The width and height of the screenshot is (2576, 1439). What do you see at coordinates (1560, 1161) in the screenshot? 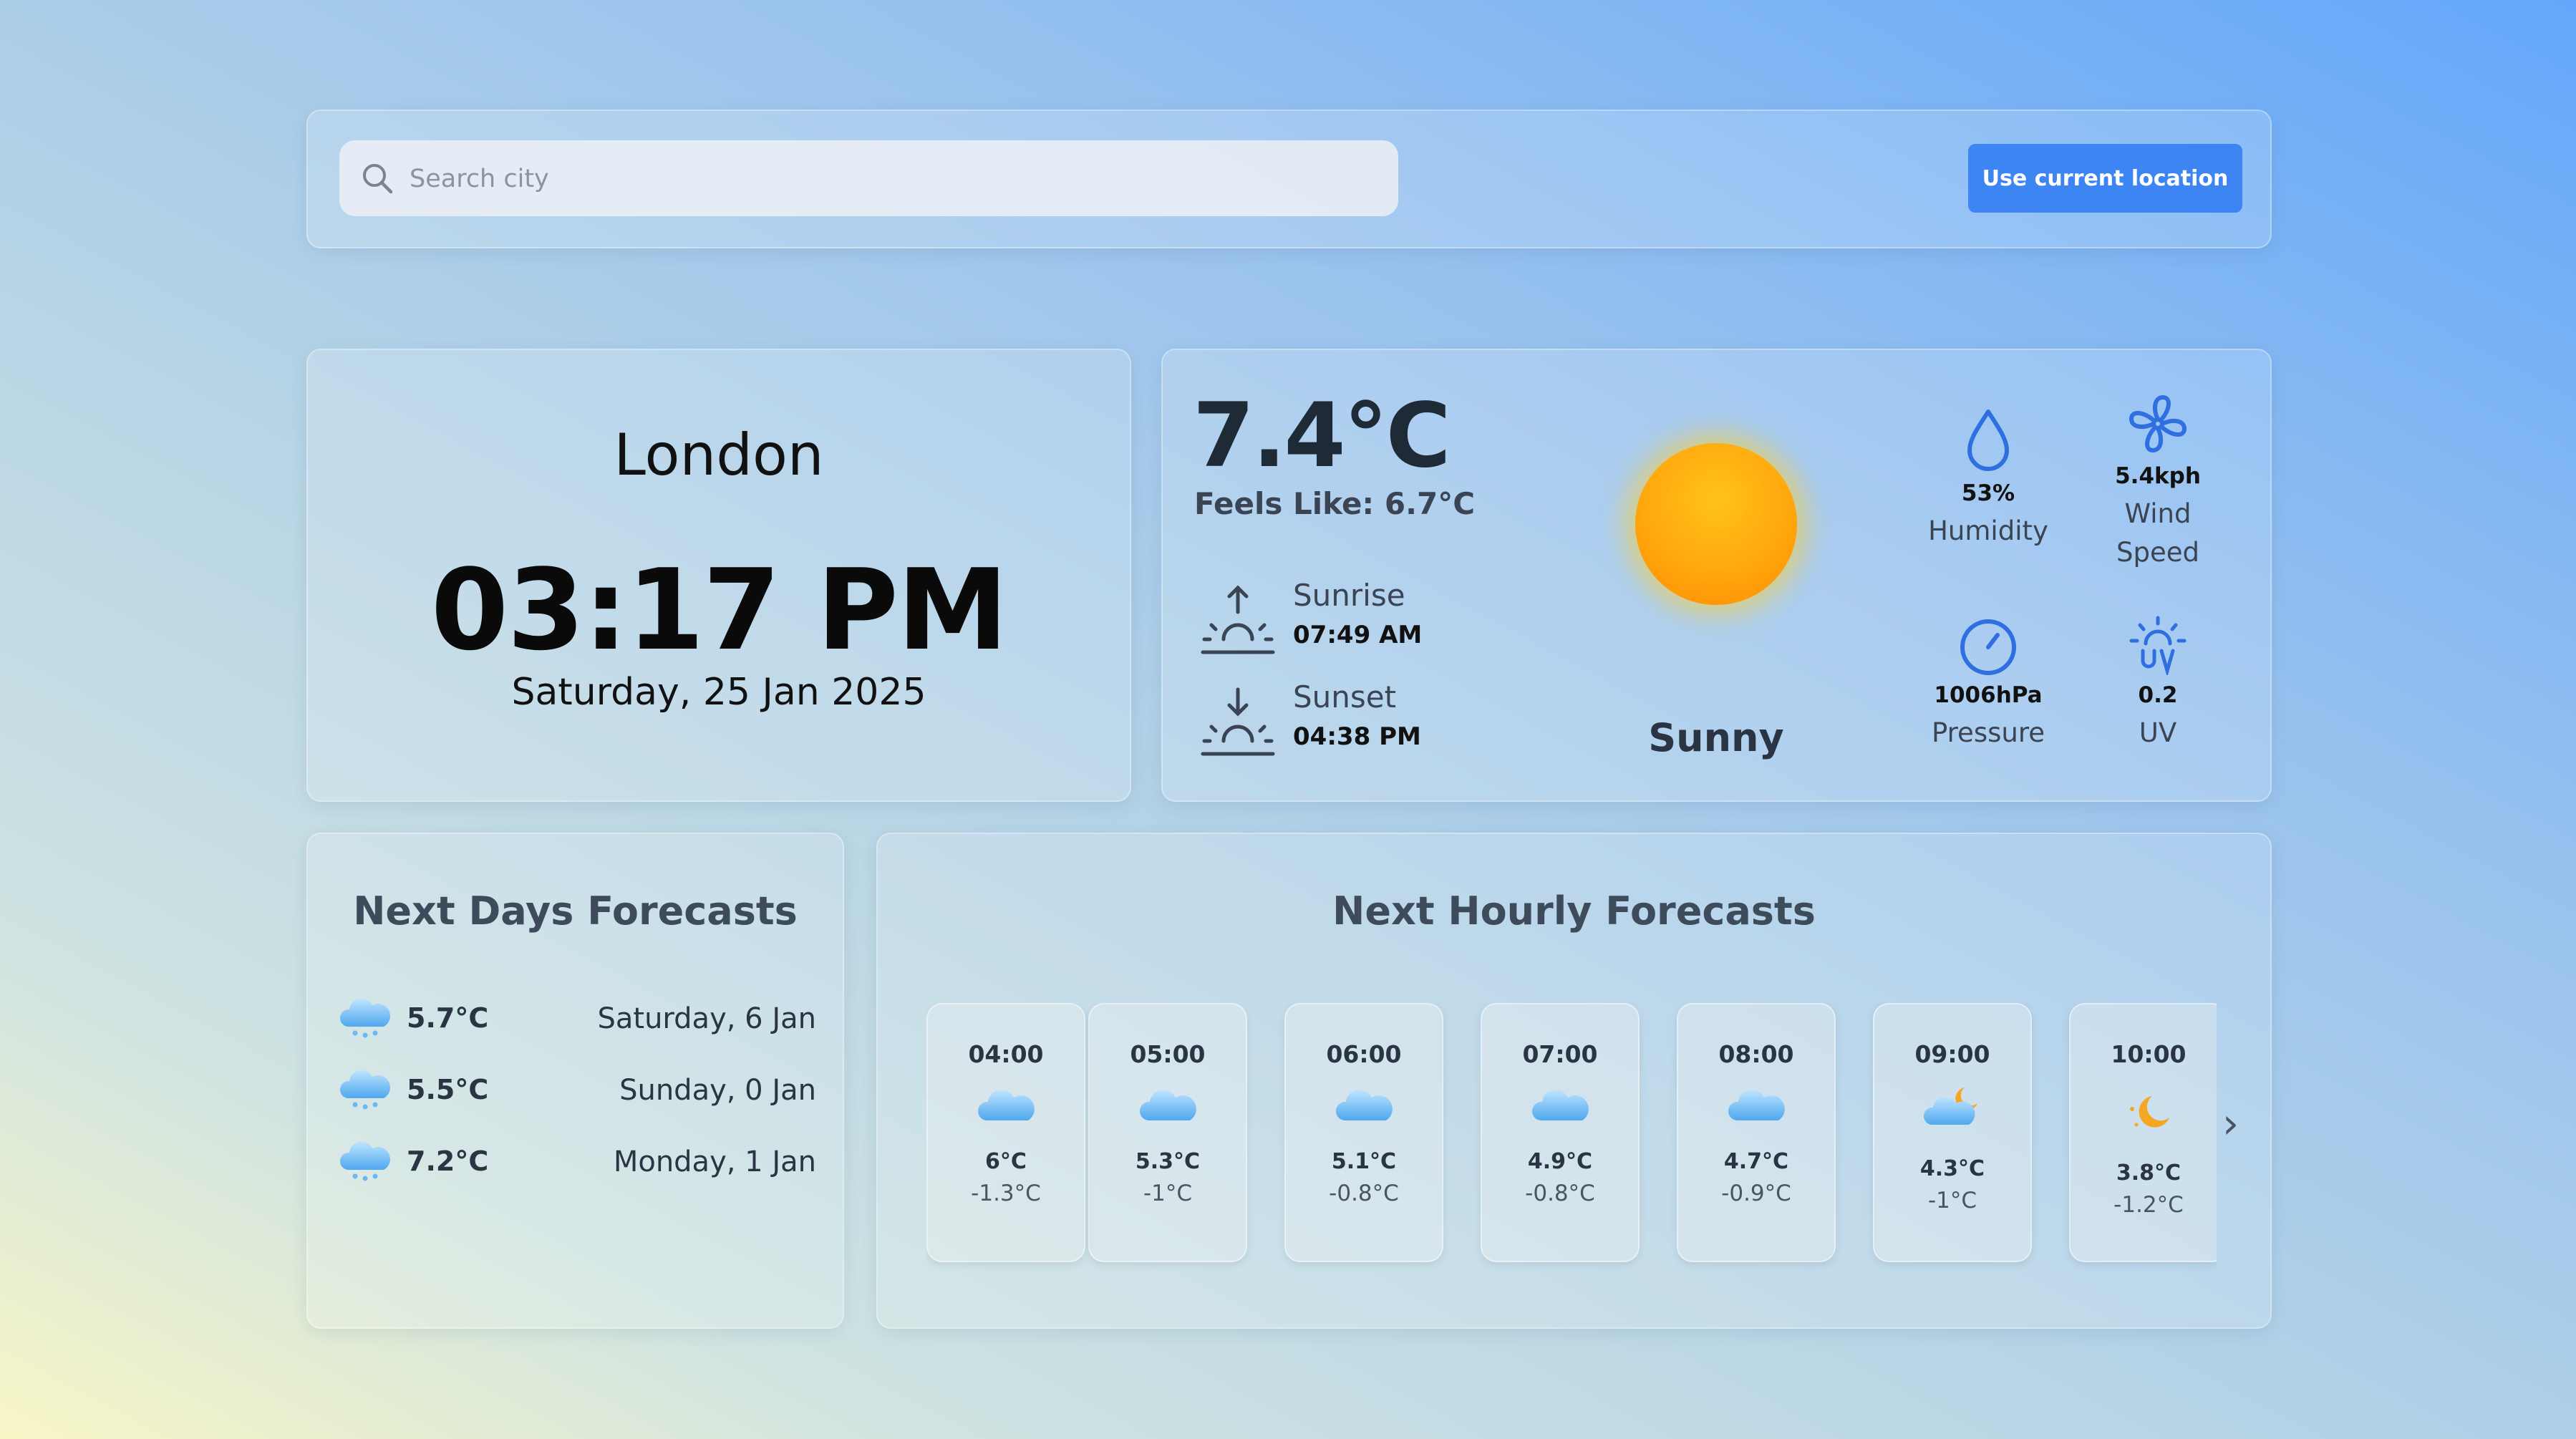
I see `hour-temperature: 4.9°C` at bounding box center [1560, 1161].